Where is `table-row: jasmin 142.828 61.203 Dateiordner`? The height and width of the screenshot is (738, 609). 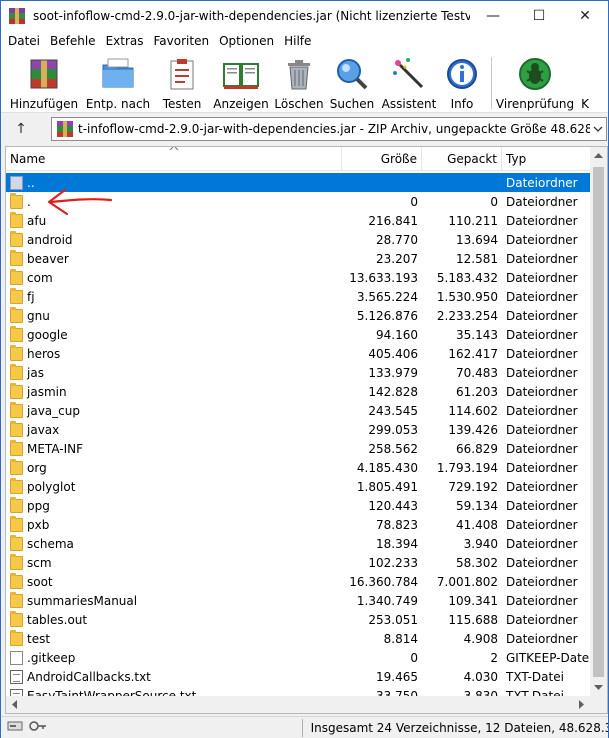 table-row: jasmin 142.828 61.203 Dateiordner is located at coordinates (298, 391).